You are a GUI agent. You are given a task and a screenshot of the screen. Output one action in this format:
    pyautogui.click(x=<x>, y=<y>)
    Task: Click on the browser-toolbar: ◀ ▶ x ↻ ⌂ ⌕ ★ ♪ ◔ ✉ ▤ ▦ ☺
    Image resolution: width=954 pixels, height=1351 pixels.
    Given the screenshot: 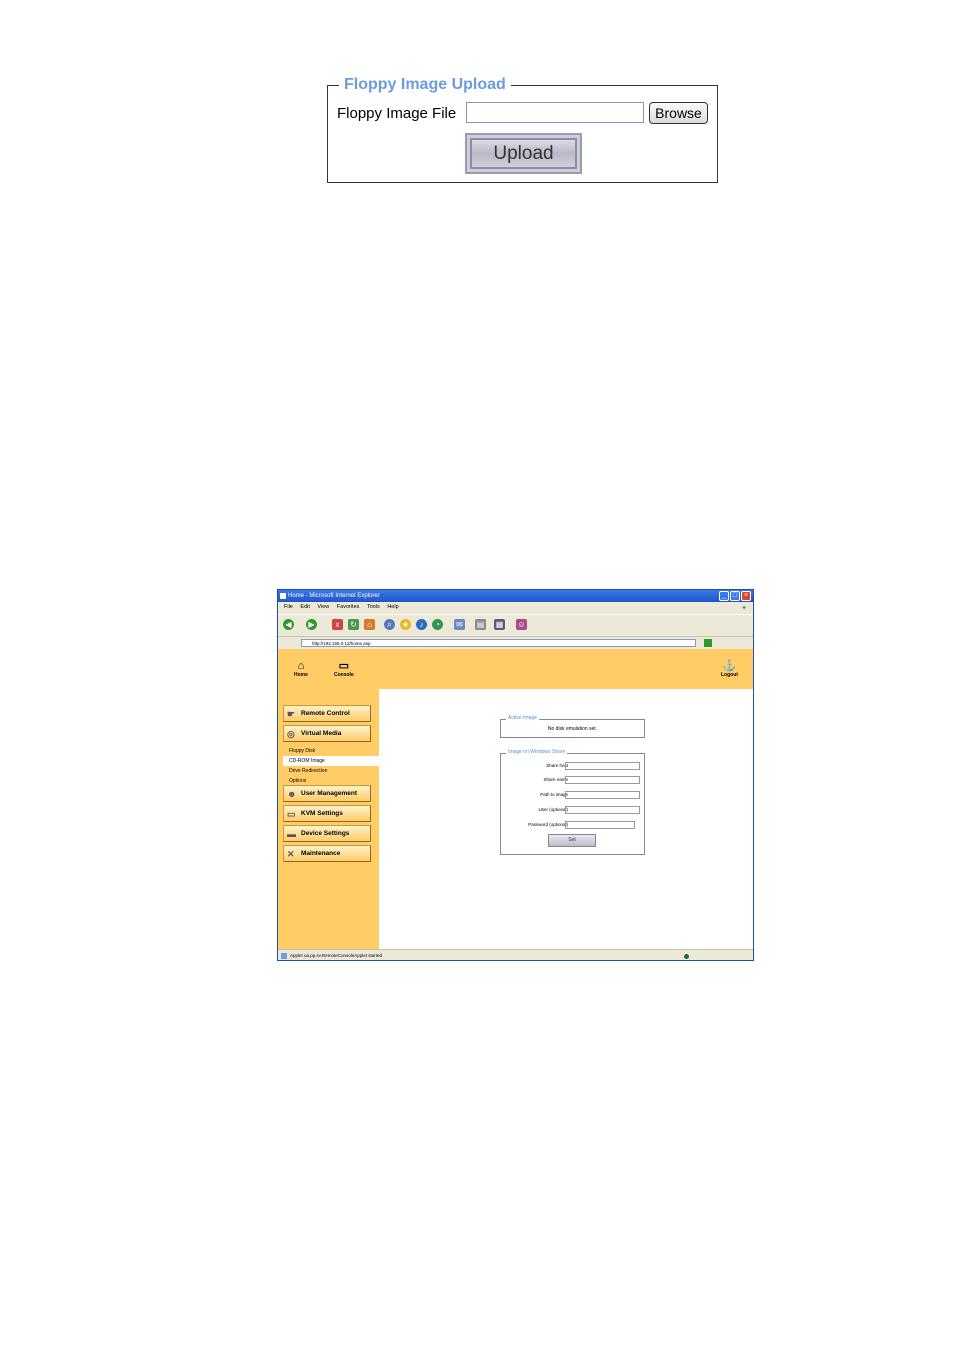 What is the action you would take?
    pyautogui.click(x=515, y=625)
    